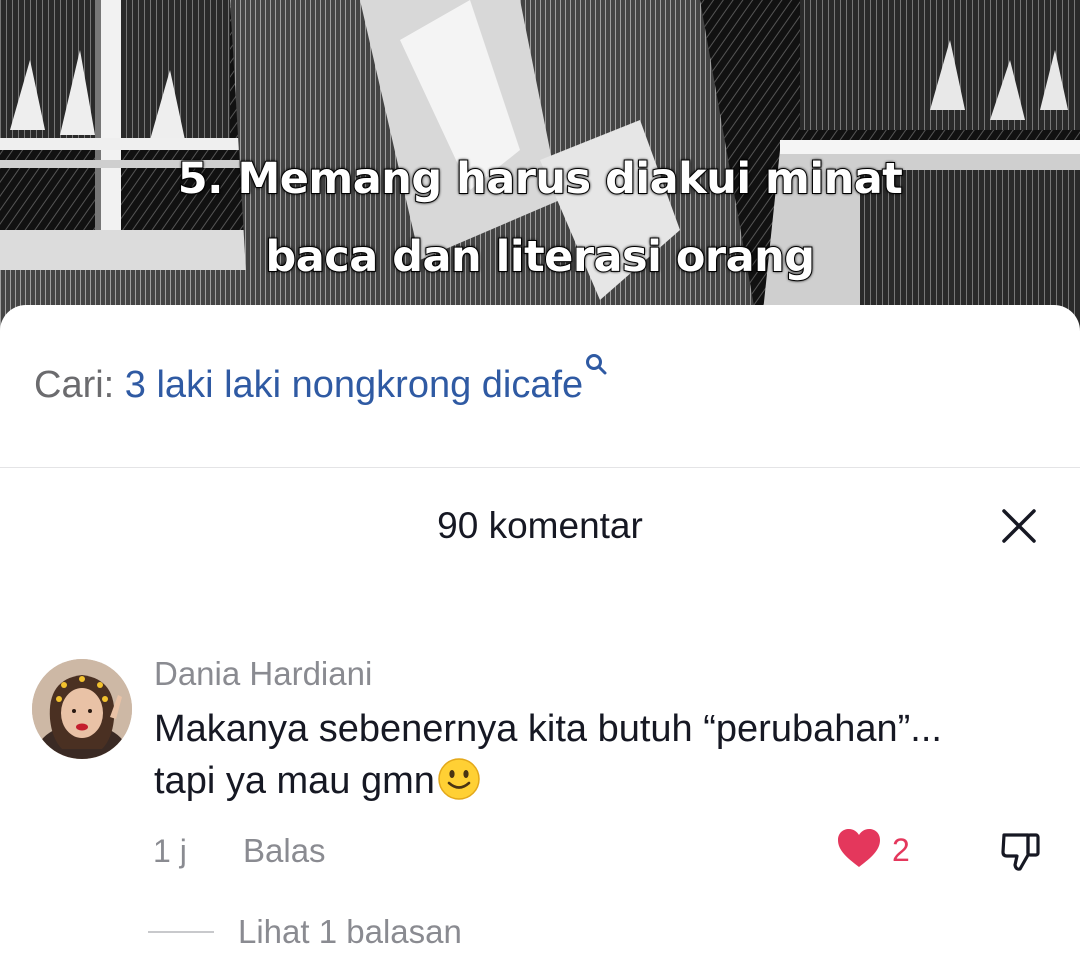 This screenshot has width=1080, height=967. I want to click on search-suggestion: Cari: 3 laki laki nongkrong dicafe, so click(320, 381).